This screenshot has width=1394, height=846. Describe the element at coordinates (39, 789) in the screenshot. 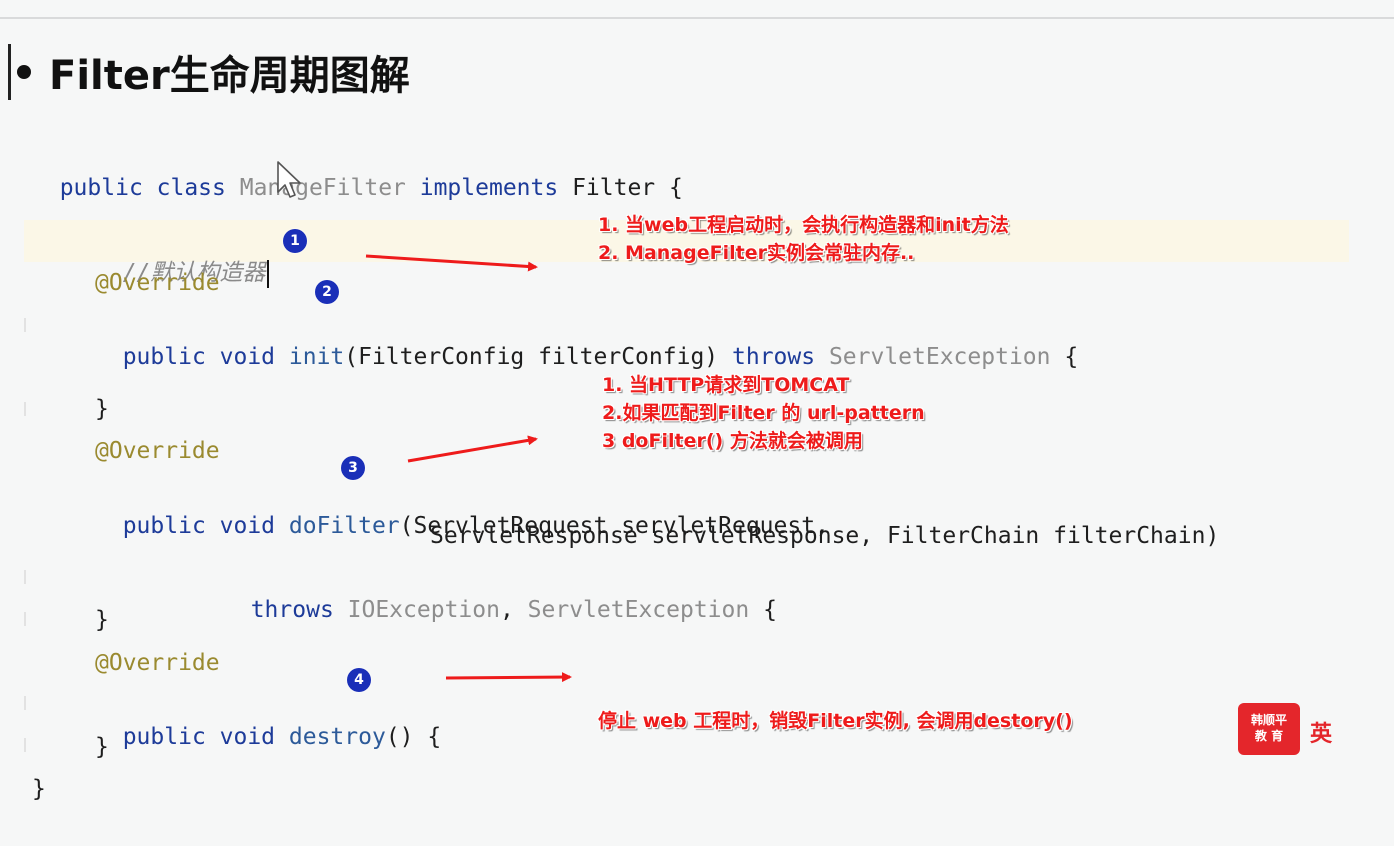

I see `code-line-class-close: }` at that location.